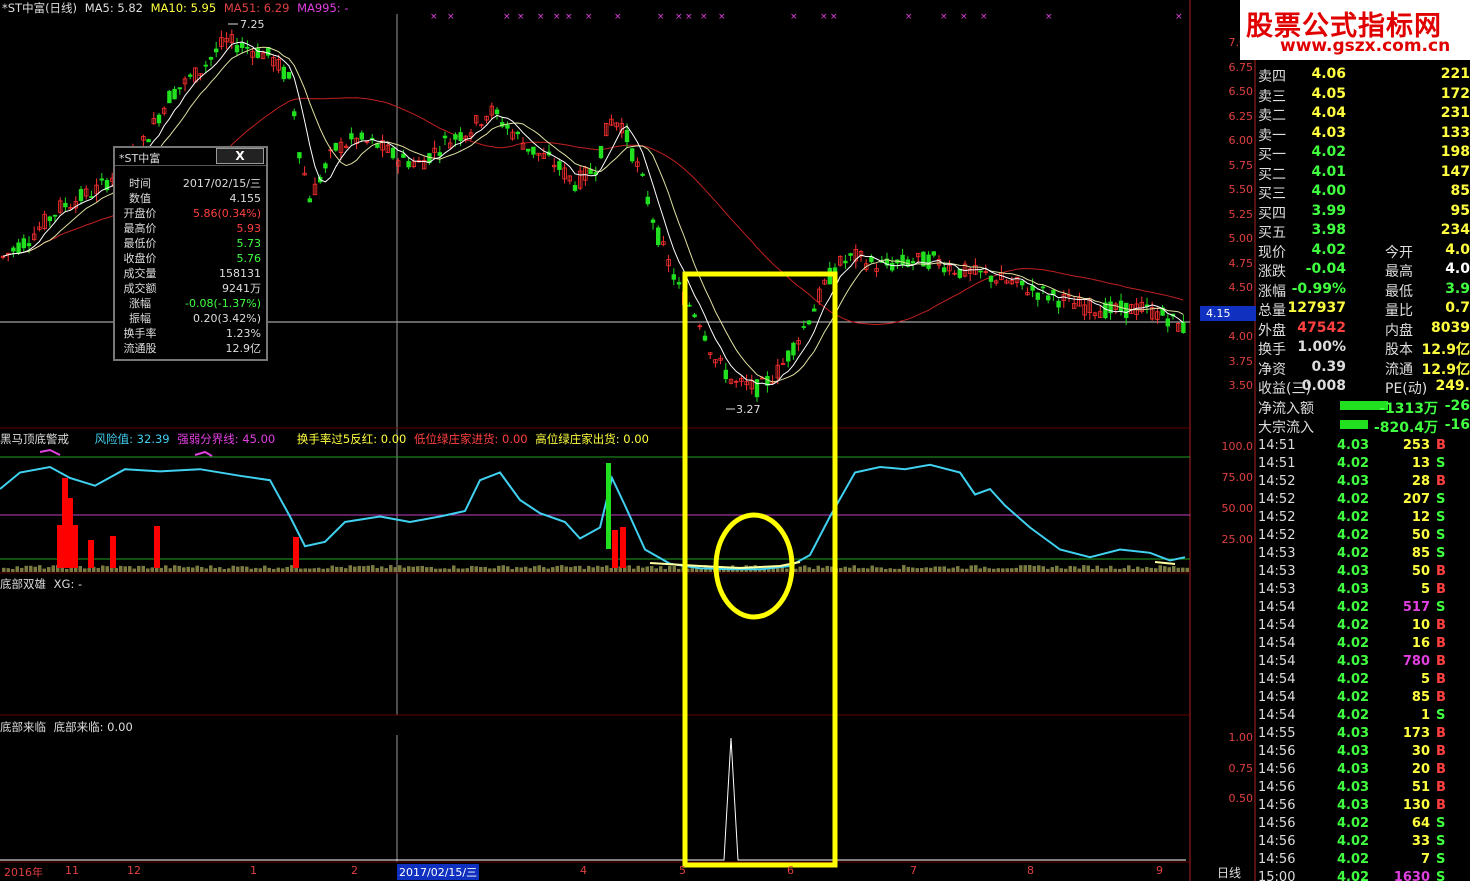 This screenshot has height=881, width=1470. Describe the element at coordinates (1362, 464) in the screenshot. I see `trade-row: 14:51 4.02 13 S` at that location.